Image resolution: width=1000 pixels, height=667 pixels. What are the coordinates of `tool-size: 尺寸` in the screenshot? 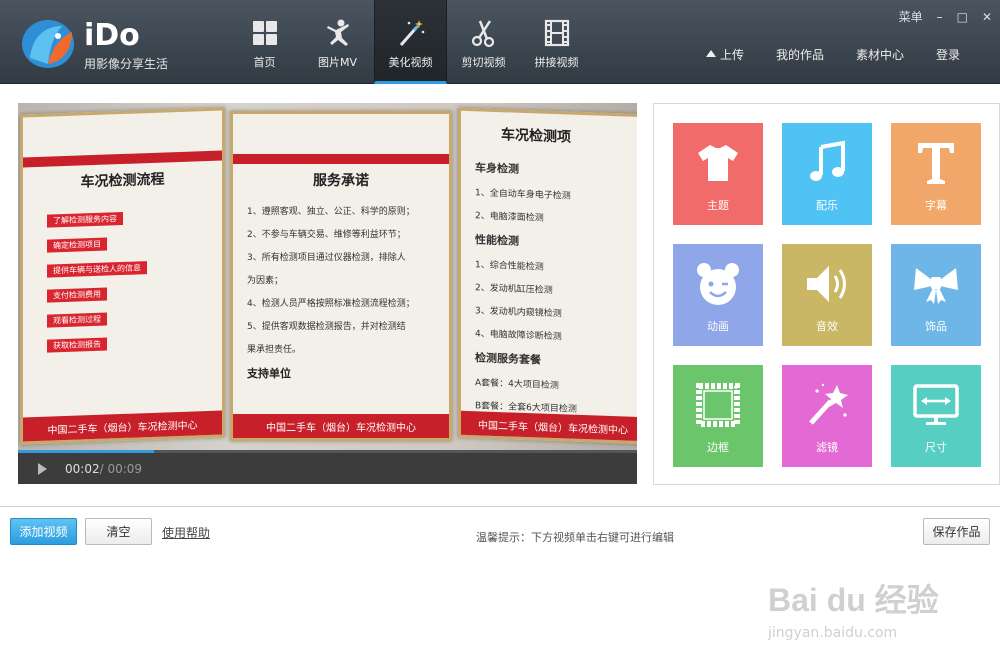 It's located at (936, 416).